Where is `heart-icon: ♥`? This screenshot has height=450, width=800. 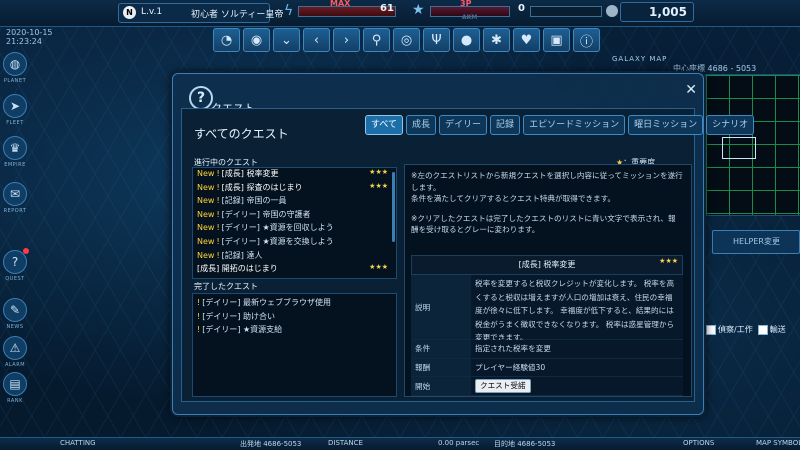 heart-icon: ♥ is located at coordinates (526, 40).